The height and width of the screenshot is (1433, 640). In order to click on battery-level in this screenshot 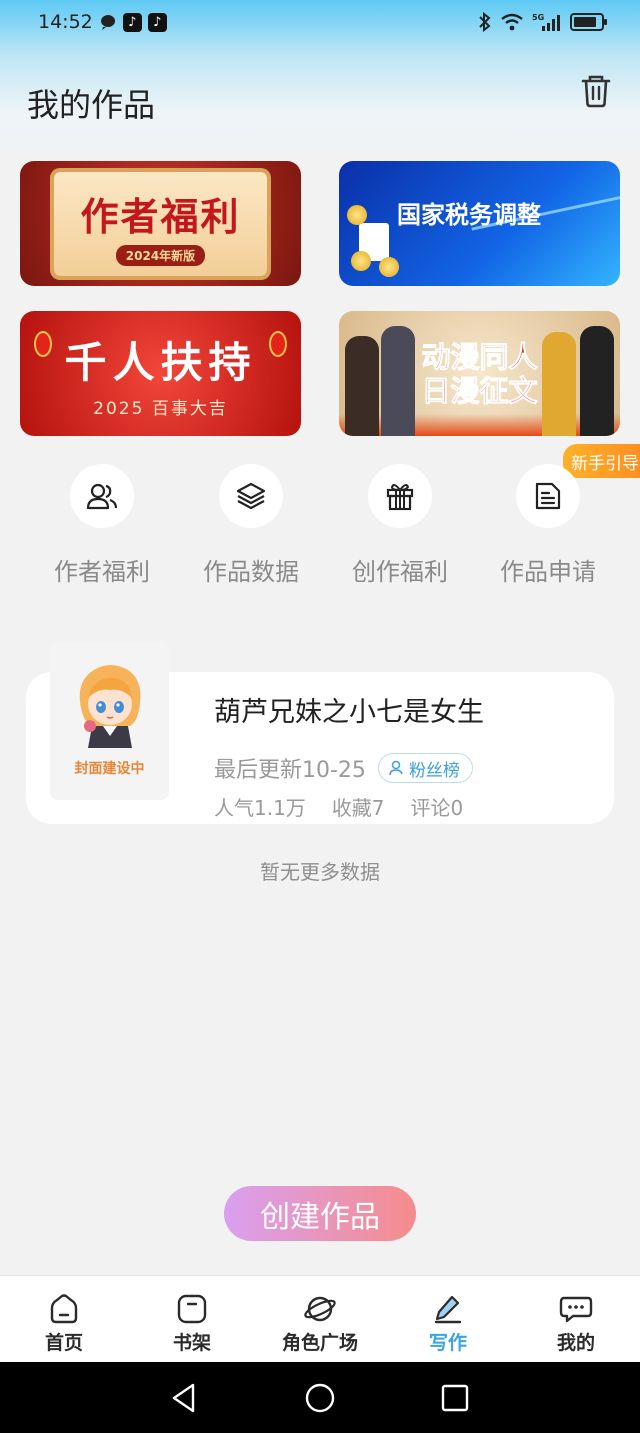, I will do `click(585, 22)`.